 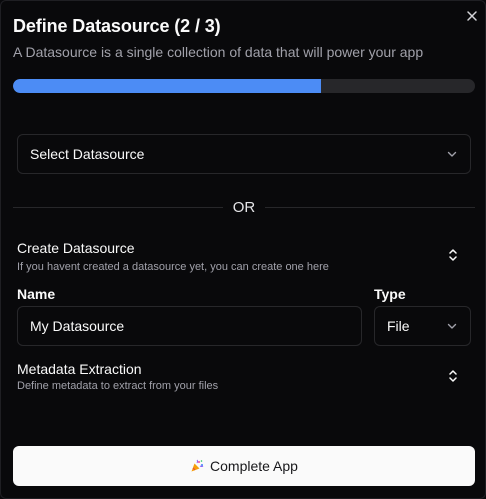 What do you see at coordinates (422, 326) in the screenshot?
I see `type-dropdown: File` at bounding box center [422, 326].